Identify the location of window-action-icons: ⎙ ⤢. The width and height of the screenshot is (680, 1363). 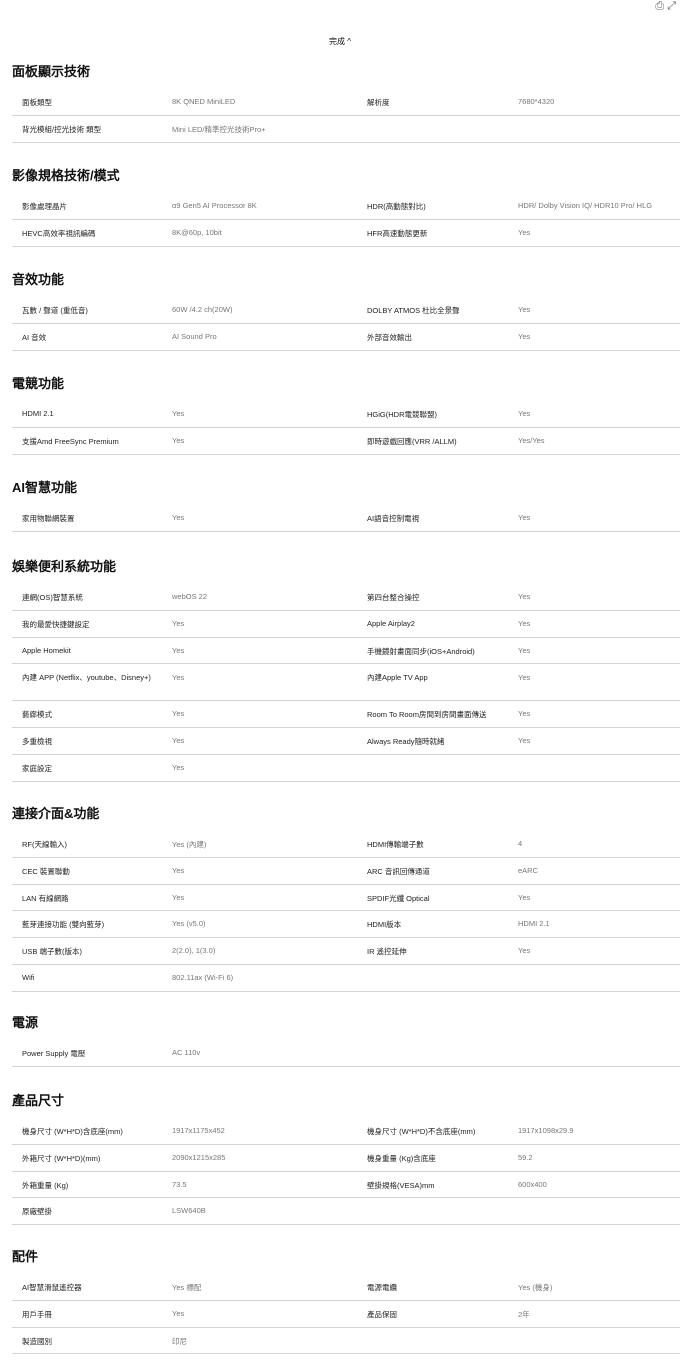
(665, 6).